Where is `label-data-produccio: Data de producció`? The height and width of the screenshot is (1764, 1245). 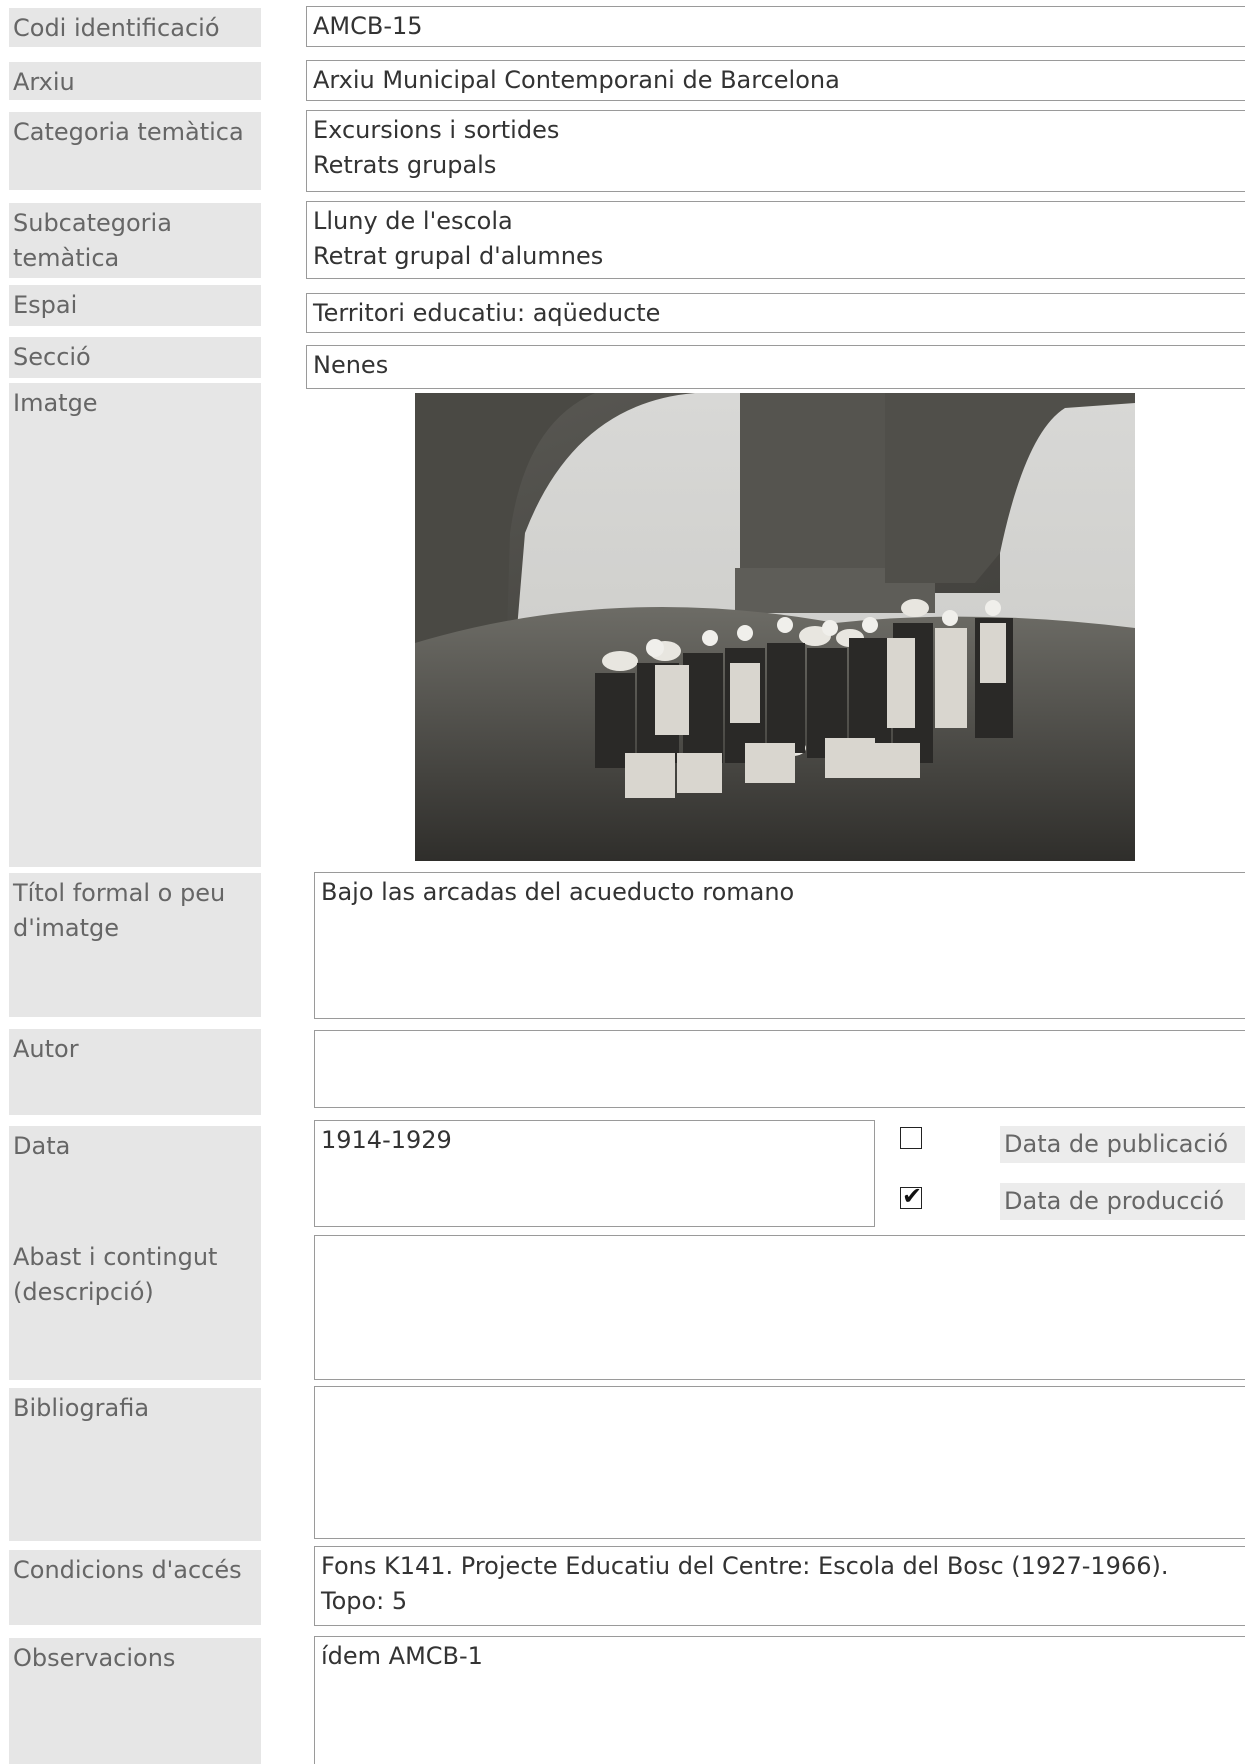
label-data-produccio: Data de producció is located at coordinates (1122, 1201).